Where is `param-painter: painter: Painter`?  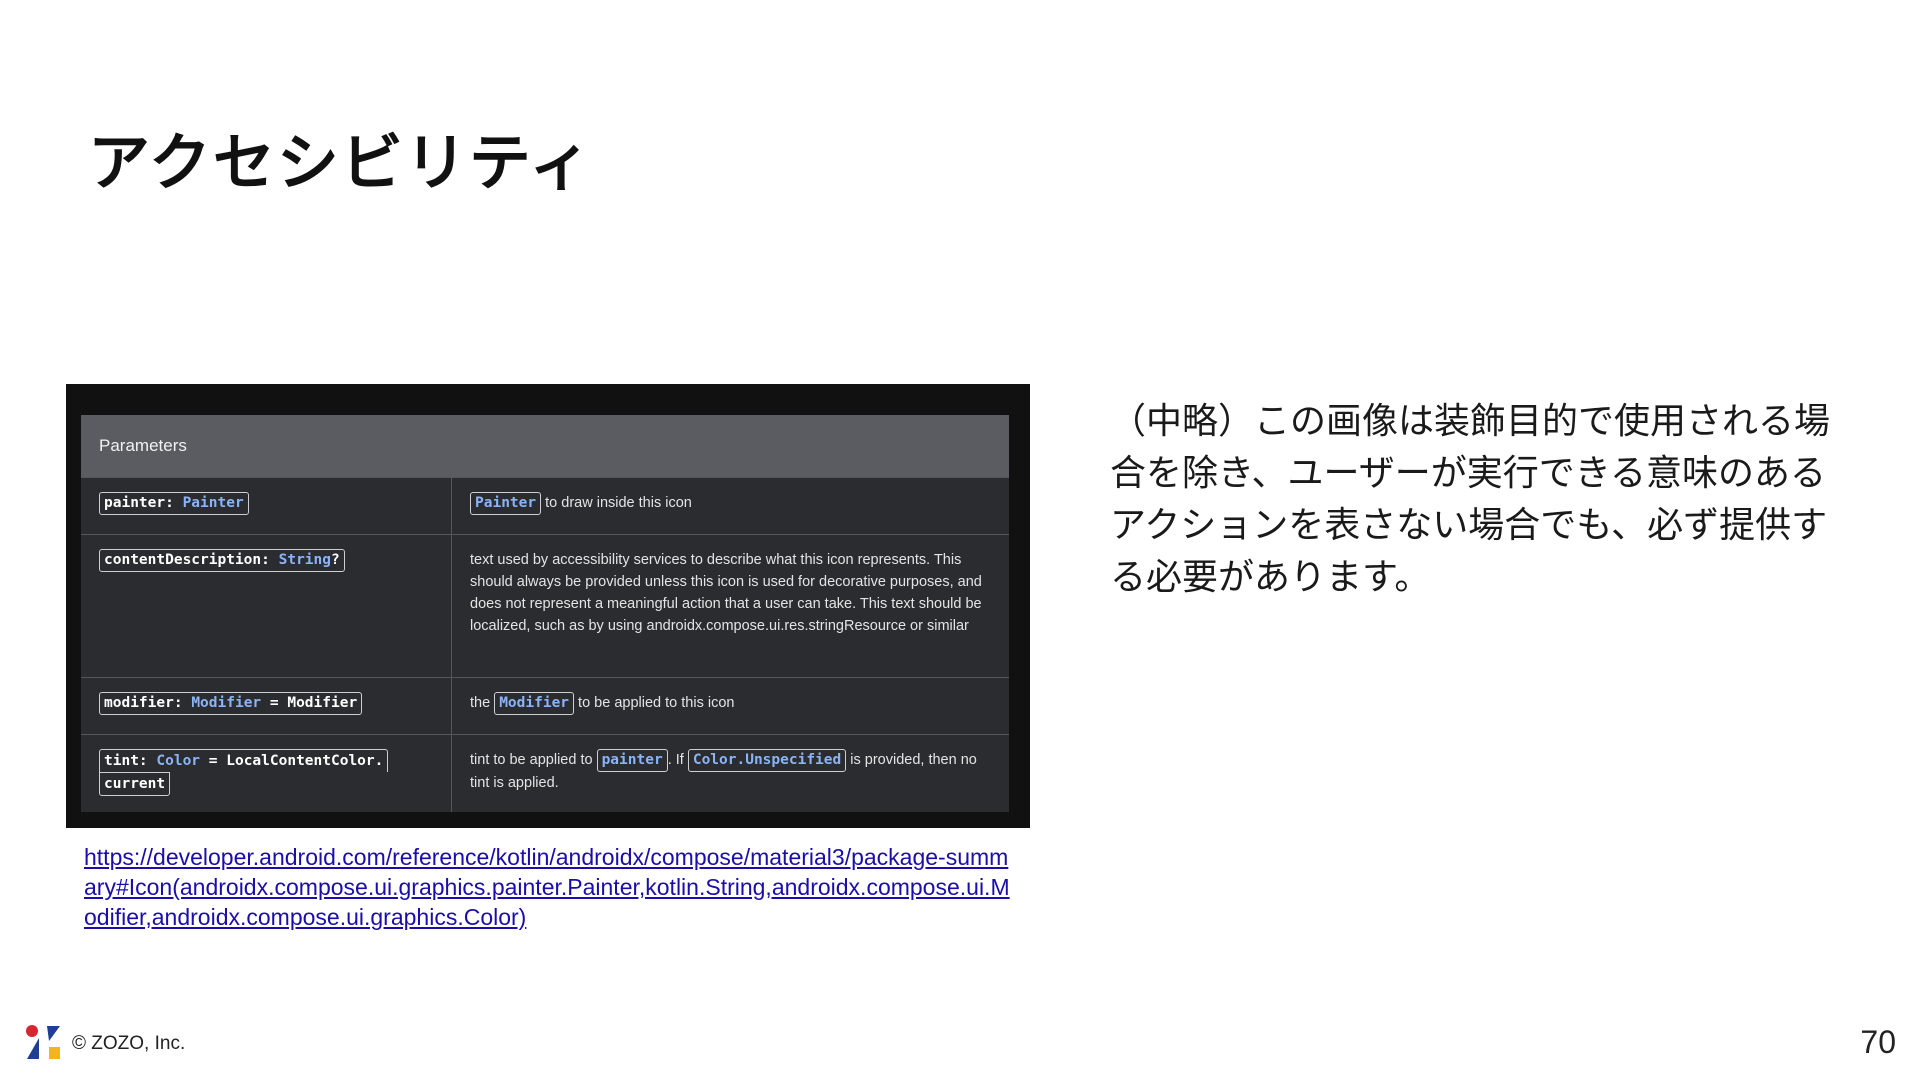 param-painter: painter: Painter is located at coordinates (174, 503).